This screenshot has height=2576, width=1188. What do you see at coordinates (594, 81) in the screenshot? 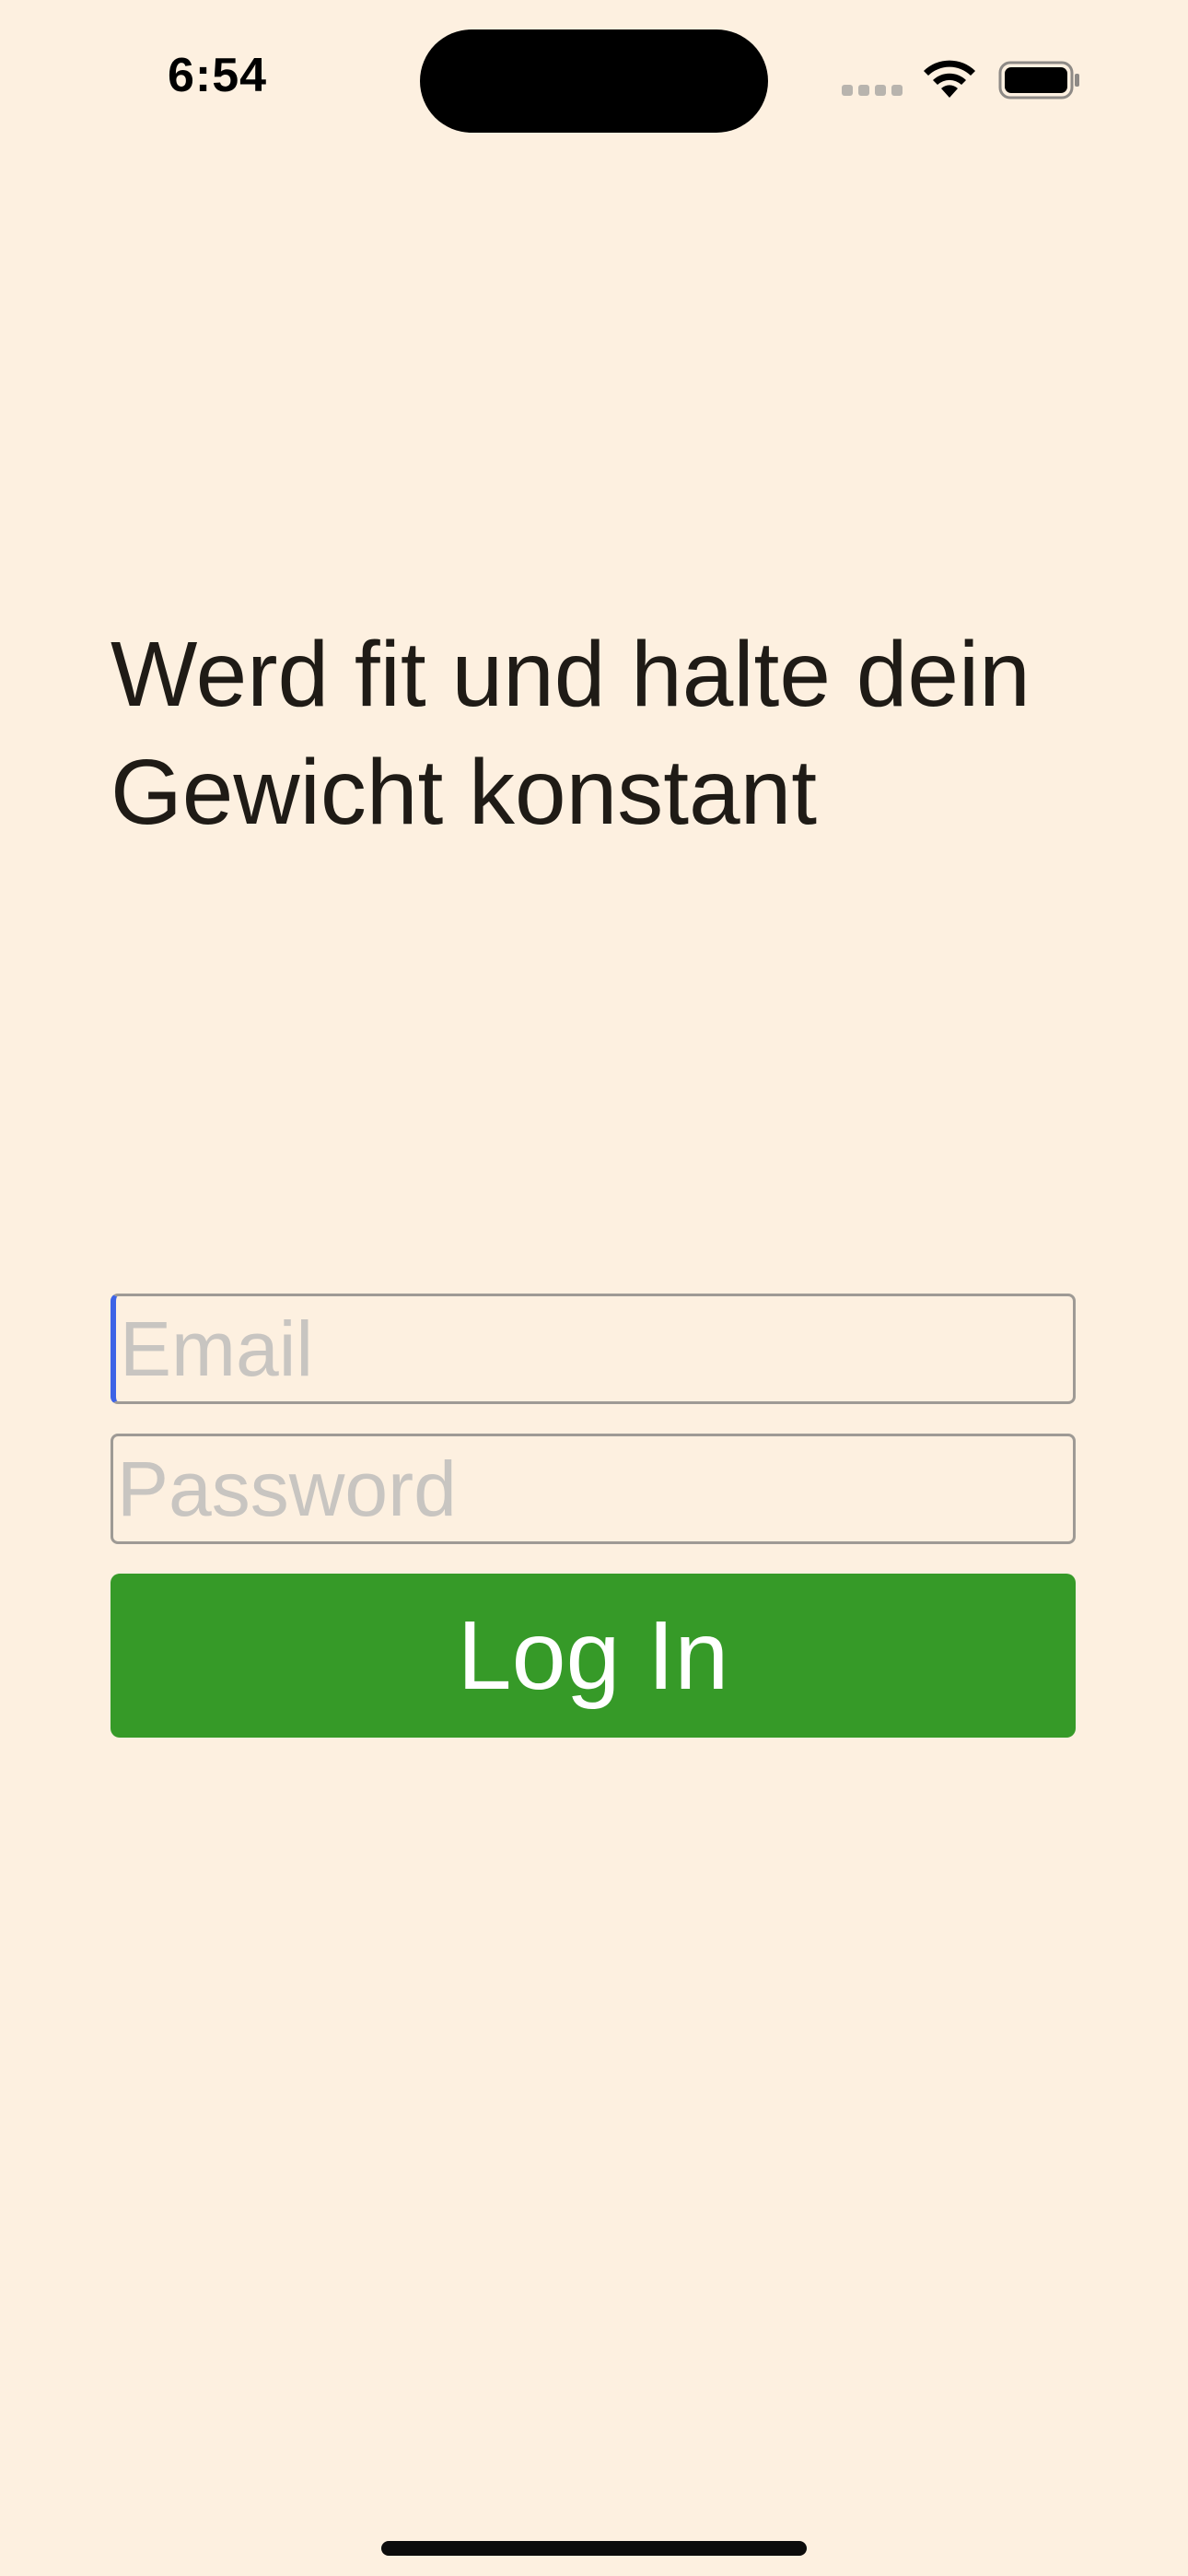
I see `dynamic-island` at bounding box center [594, 81].